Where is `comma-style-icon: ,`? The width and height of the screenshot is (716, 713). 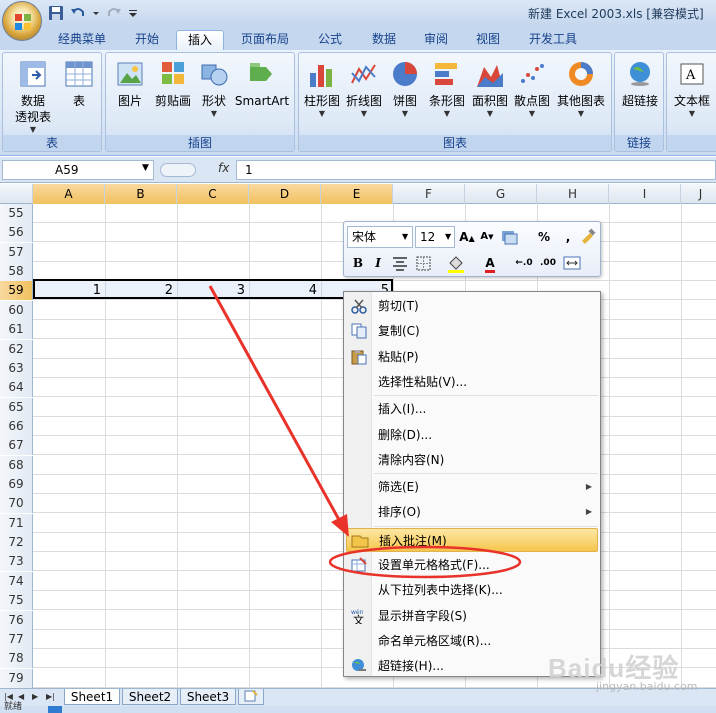
comma-style-icon: , is located at coordinates (568, 237).